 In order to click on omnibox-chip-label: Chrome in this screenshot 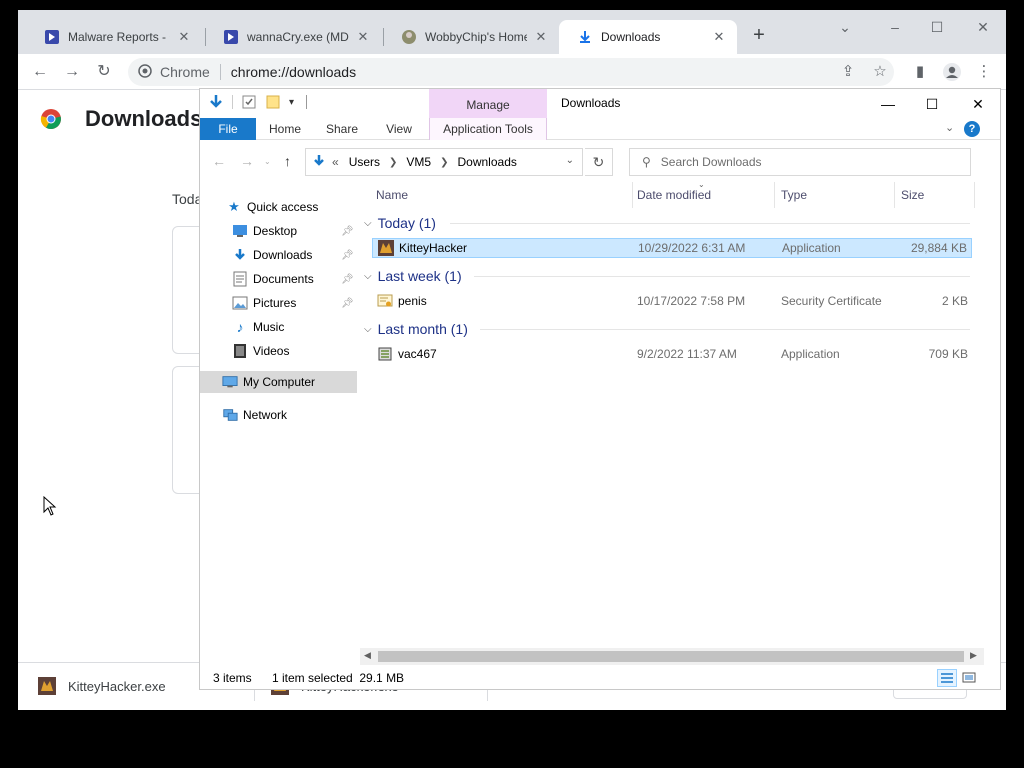, I will do `click(185, 72)`.